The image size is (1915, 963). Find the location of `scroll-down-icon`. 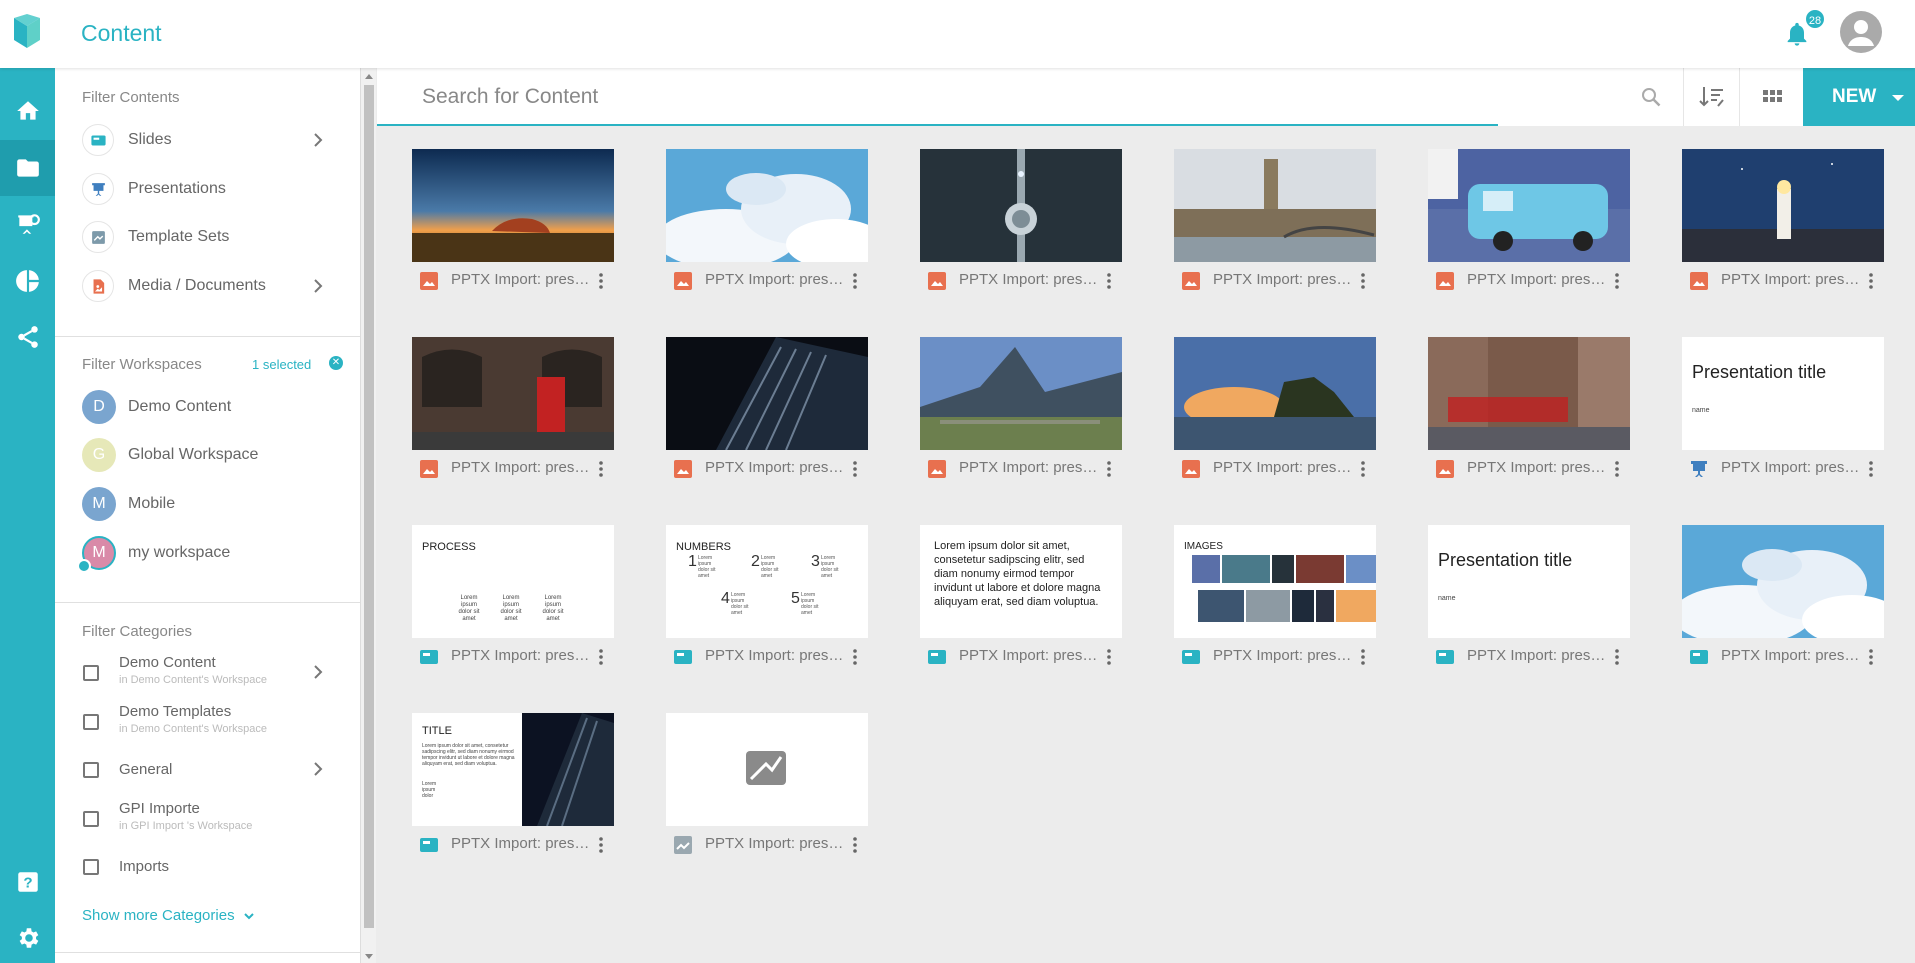

scroll-down-icon is located at coordinates (369, 956).